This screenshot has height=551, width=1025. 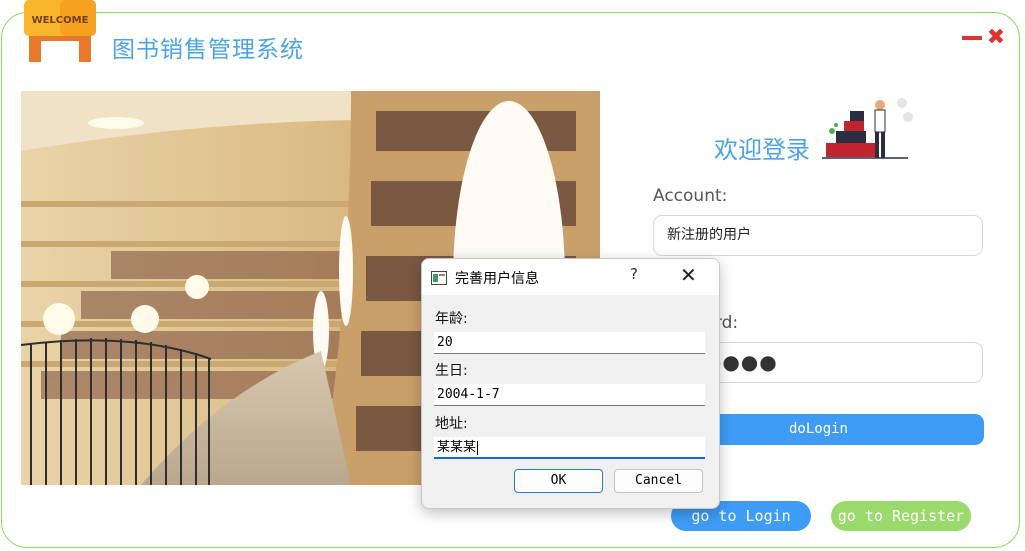 What do you see at coordinates (457, 447) in the screenshot?
I see `address-value: 某某某` at bounding box center [457, 447].